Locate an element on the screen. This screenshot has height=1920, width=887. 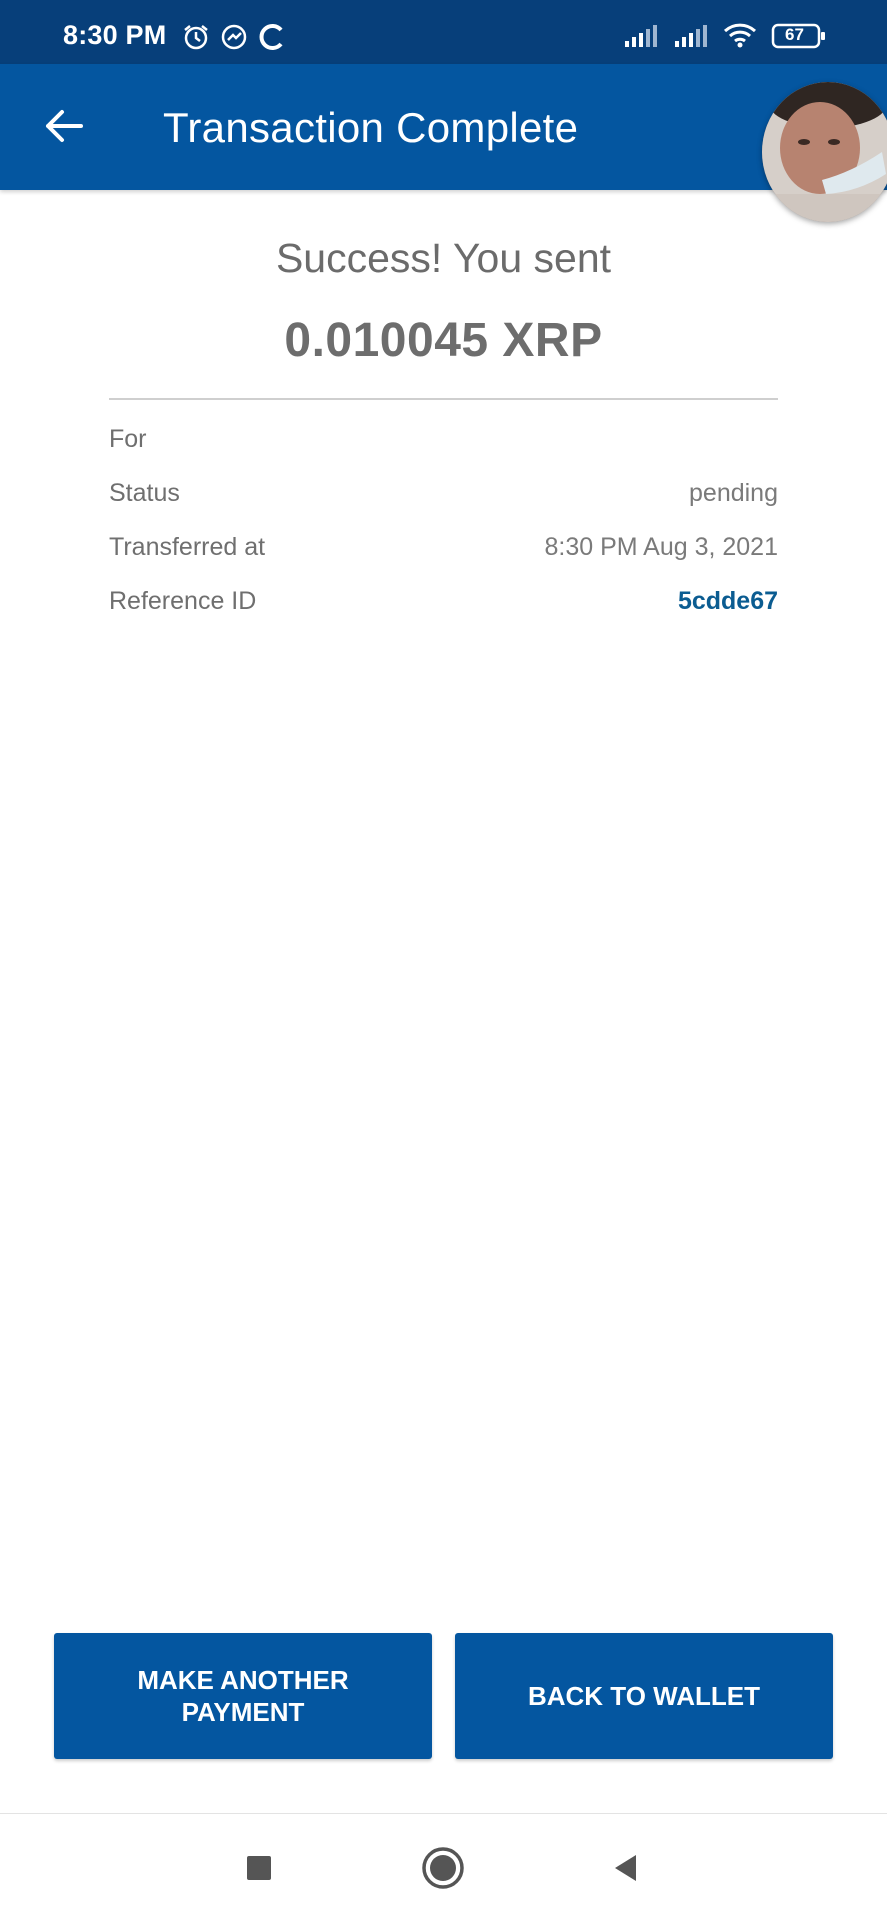
arrow-left-icon is located at coordinates (64, 126).